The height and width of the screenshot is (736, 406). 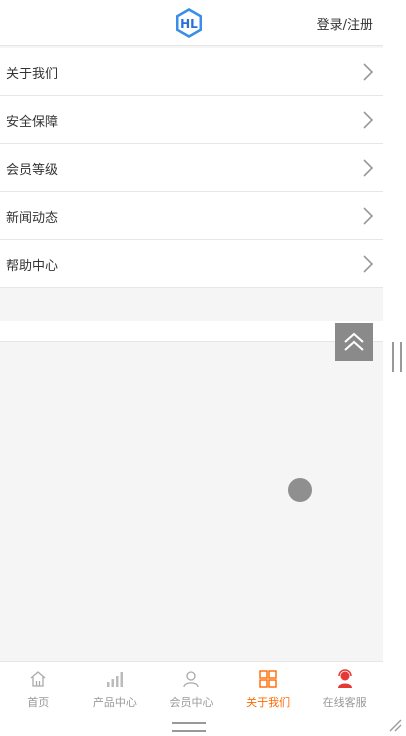 What do you see at coordinates (300, 490) in the screenshot?
I see `floating-touch-dot` at bounding box center [300, 490].